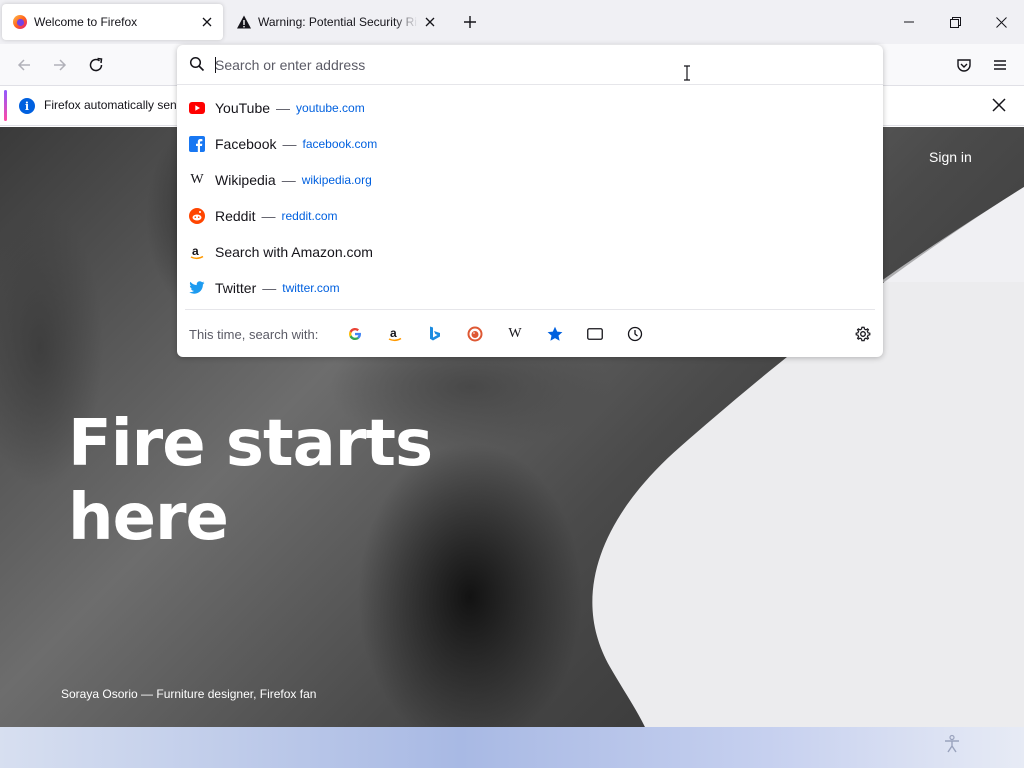  What do you see at coordinates (197, 65) in the screenshot?
I see `search-icon` at bounding box center [197, 65].